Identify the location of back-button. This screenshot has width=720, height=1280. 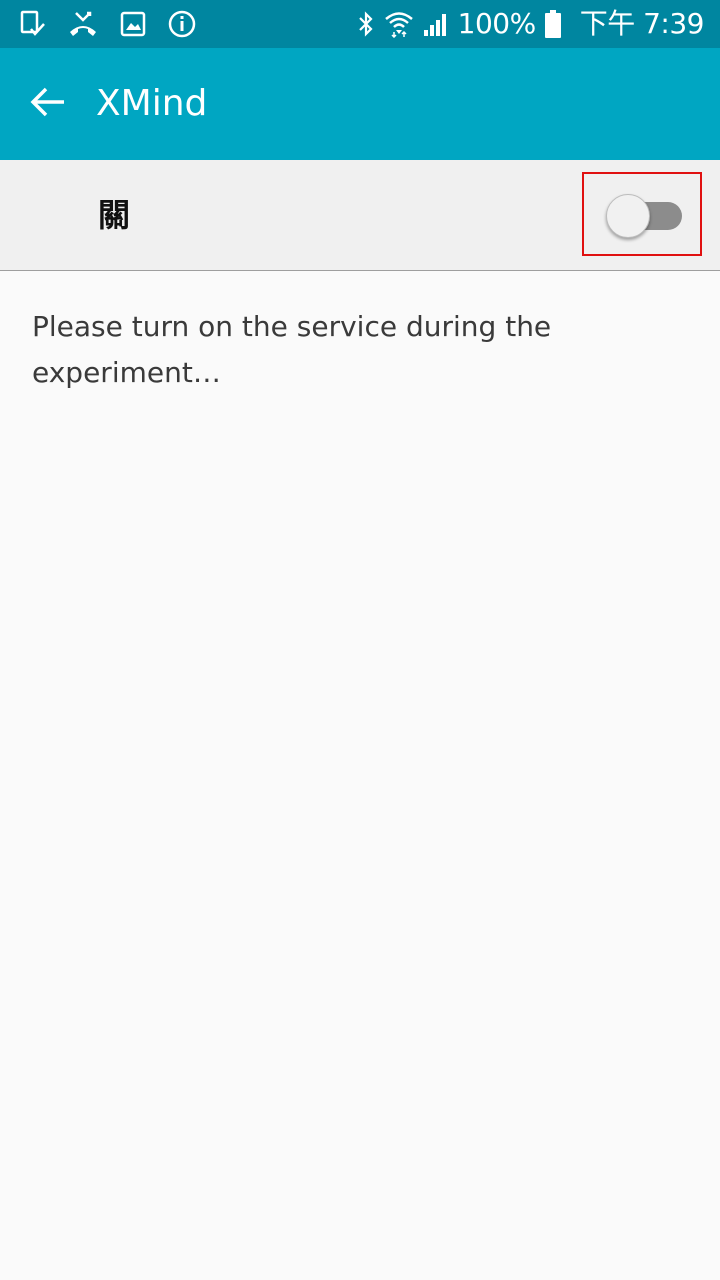
(48, 104).